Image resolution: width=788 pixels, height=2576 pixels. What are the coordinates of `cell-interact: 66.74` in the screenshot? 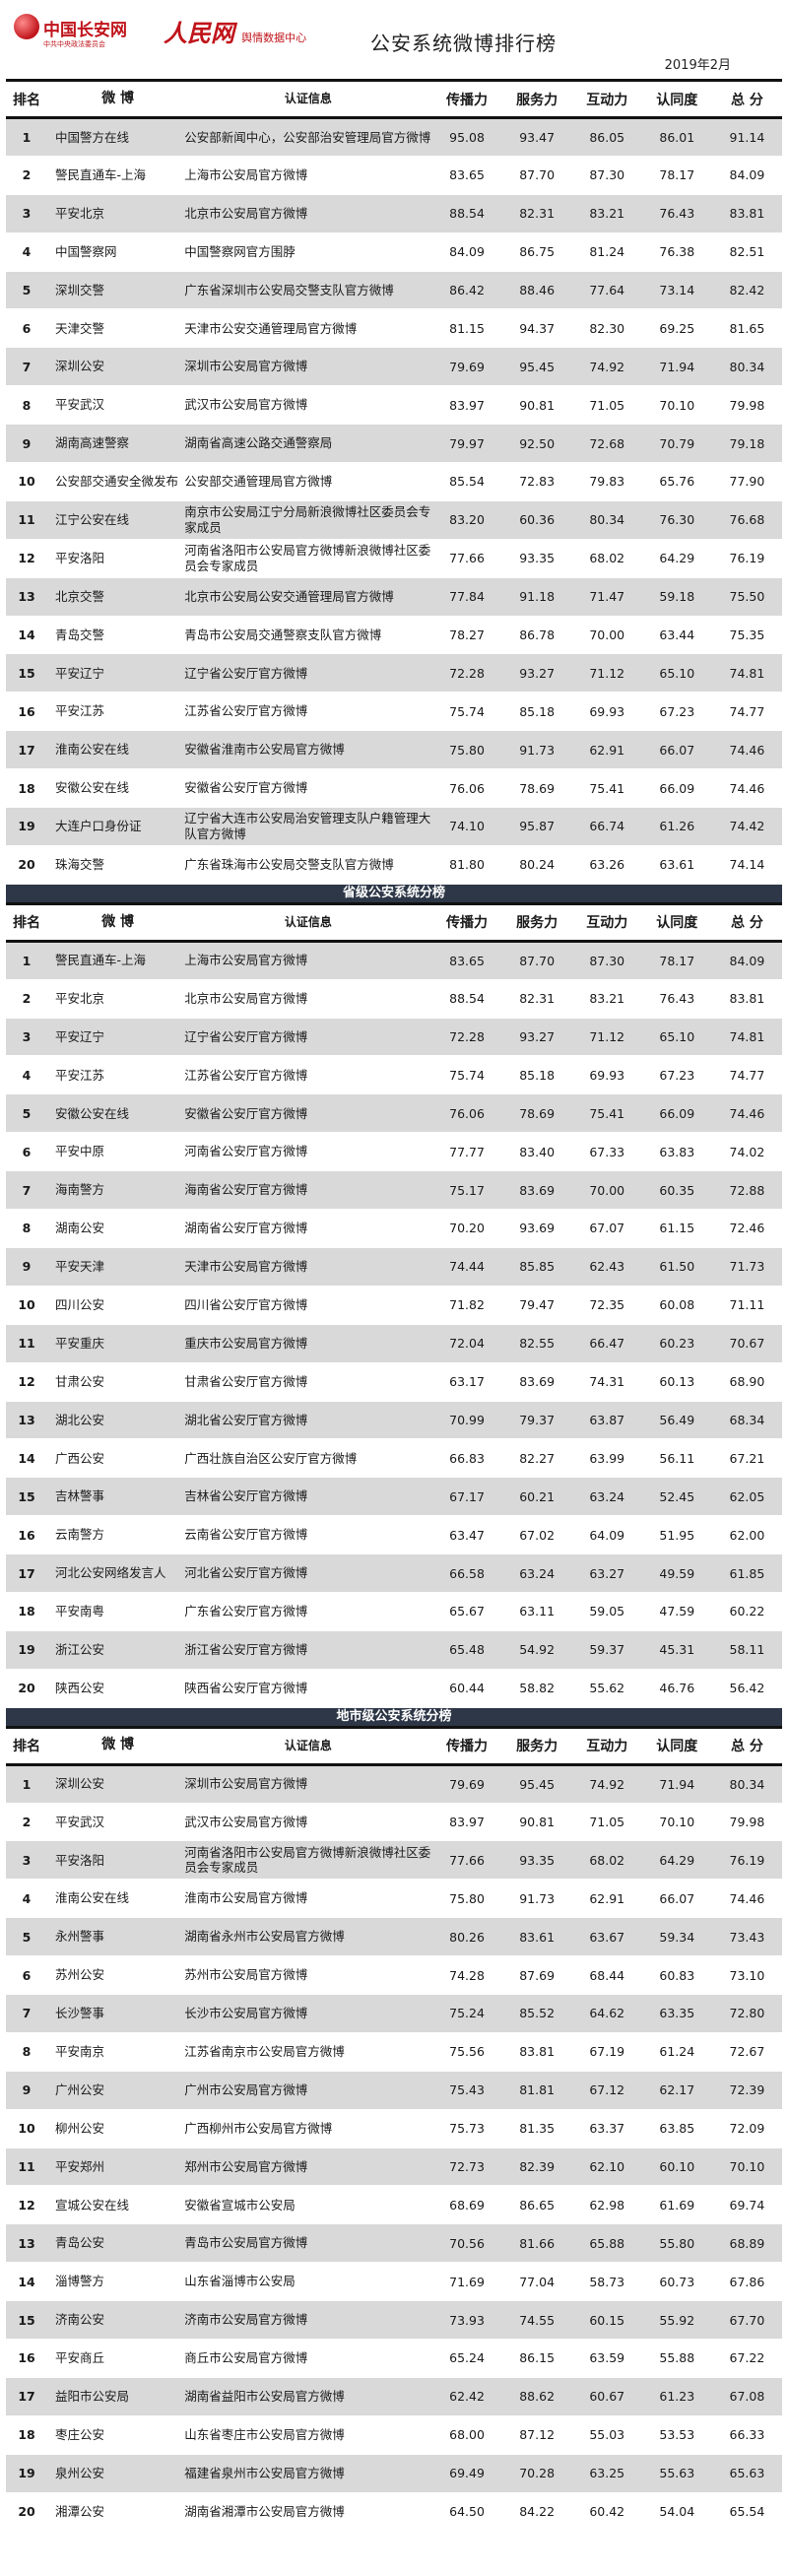 It's located at (606, 827).